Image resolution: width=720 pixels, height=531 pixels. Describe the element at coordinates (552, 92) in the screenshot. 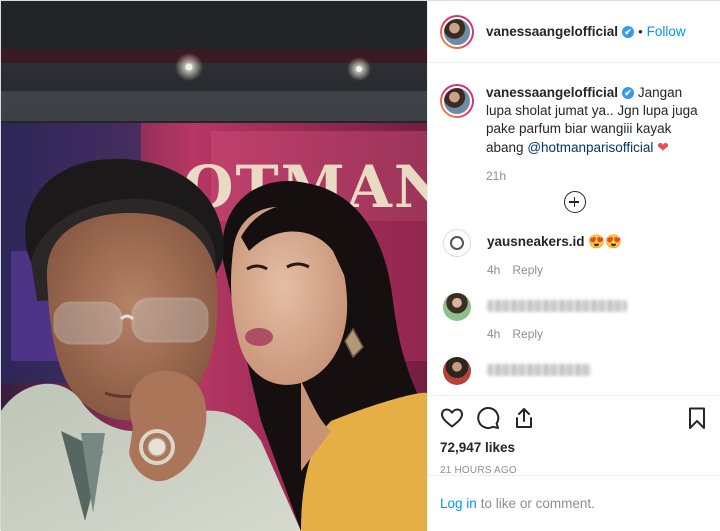

I see `caption-username: vanessaangelofficial` at that location.